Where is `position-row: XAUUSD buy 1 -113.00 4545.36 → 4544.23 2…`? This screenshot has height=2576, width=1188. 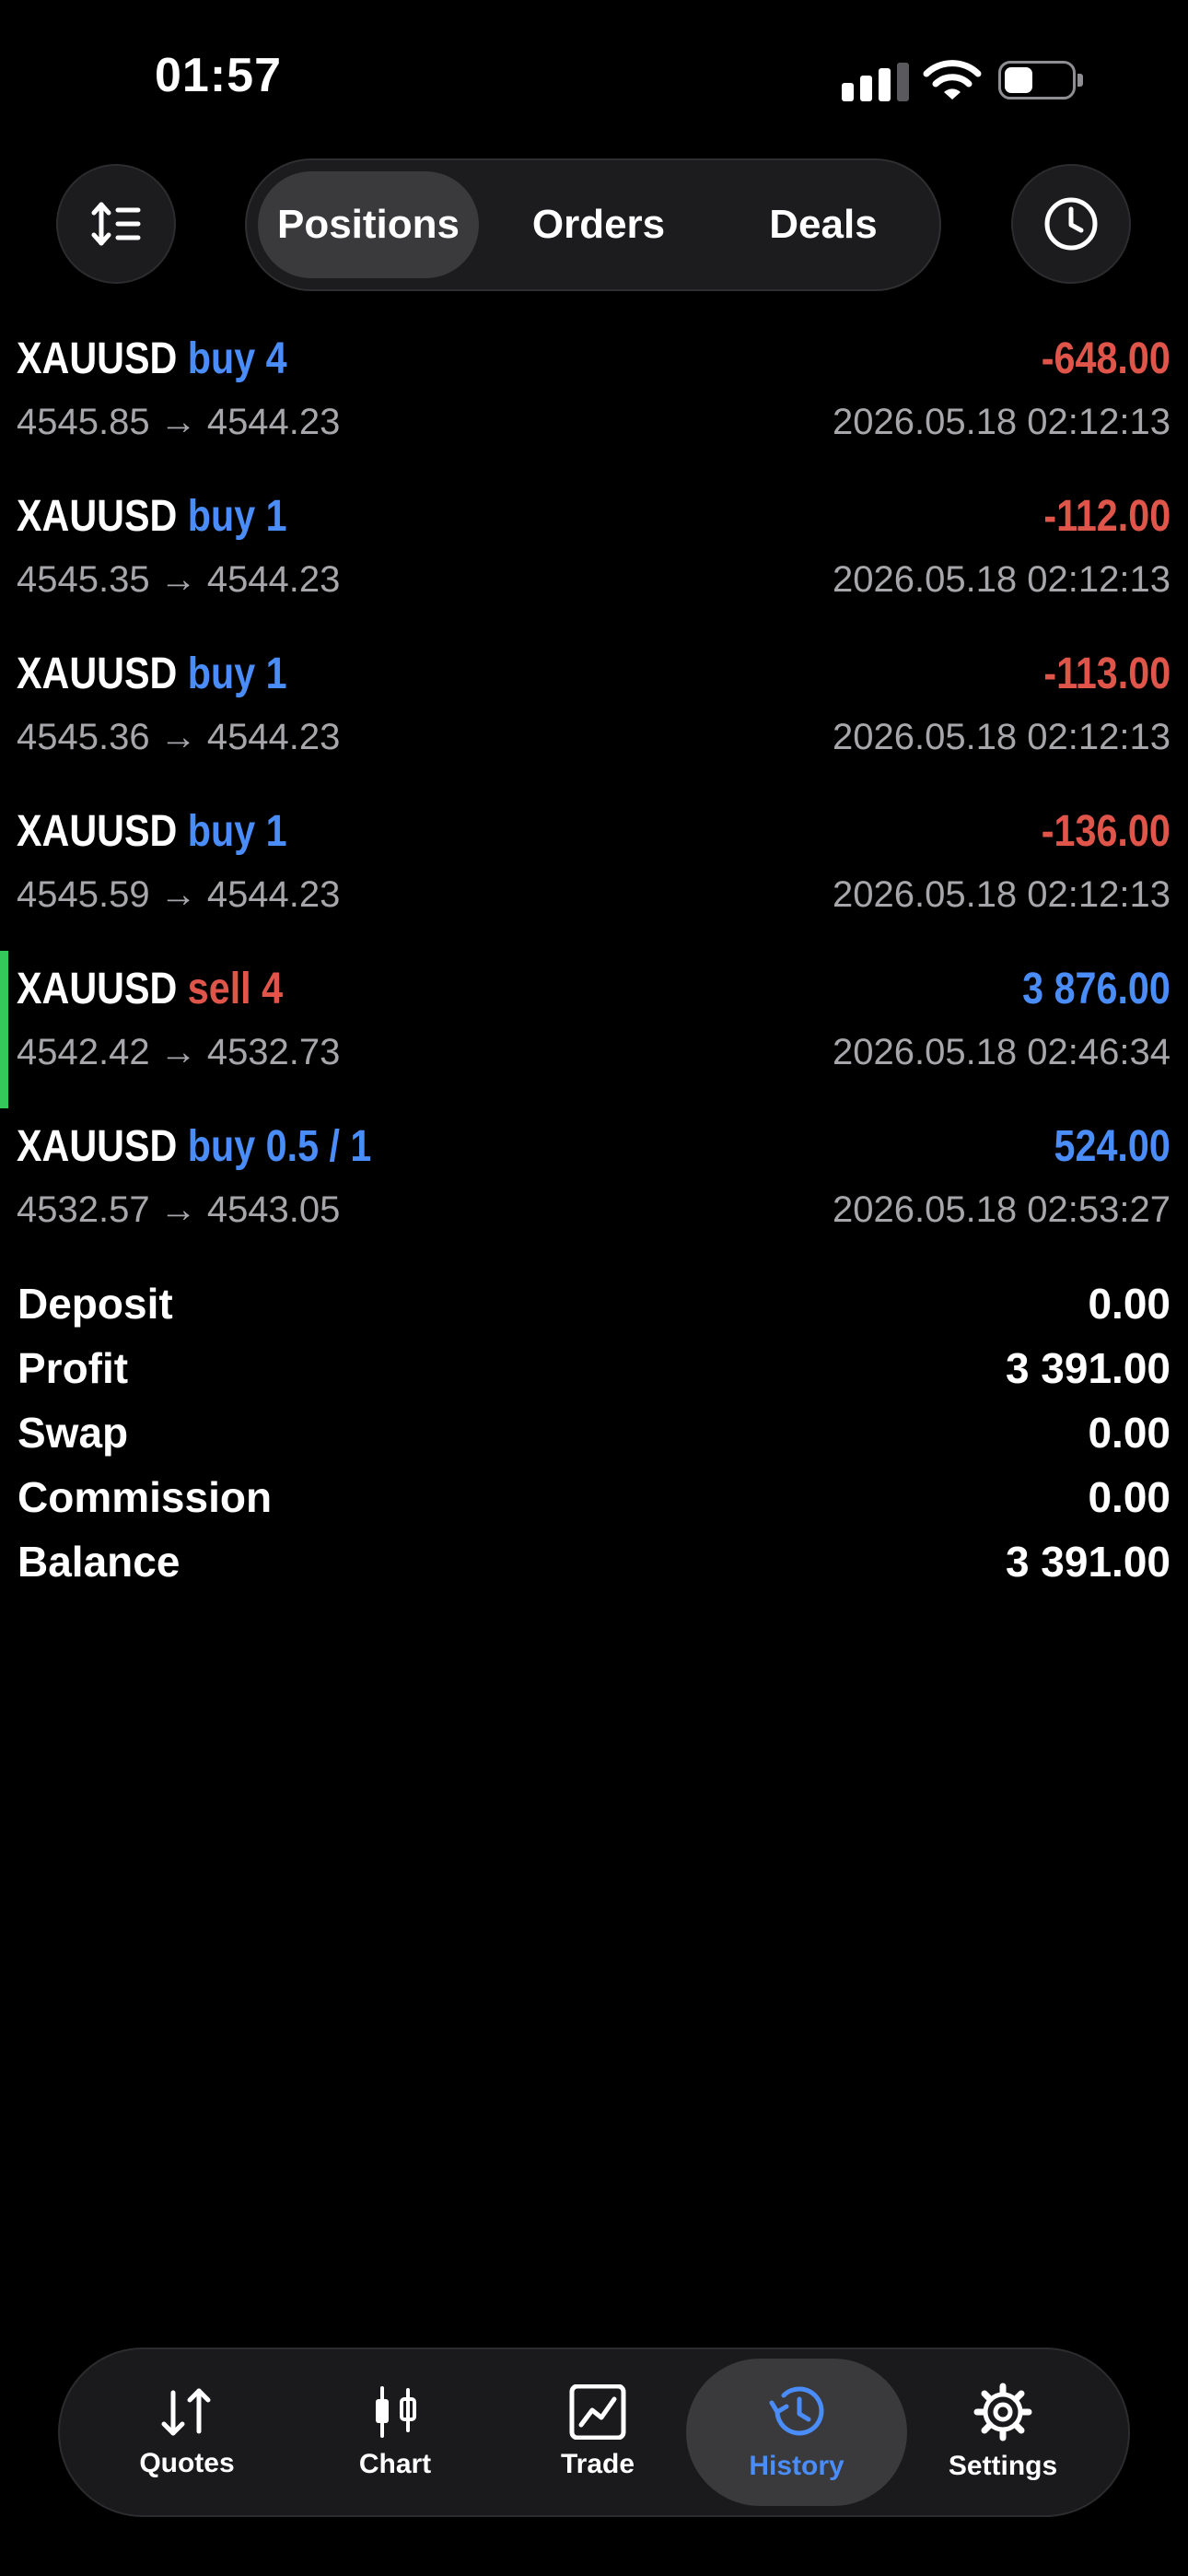 position-row: XAUUSD buy 1 -113.00 4545.36 → 4544.23 2… is located at coordinates (594, 714).